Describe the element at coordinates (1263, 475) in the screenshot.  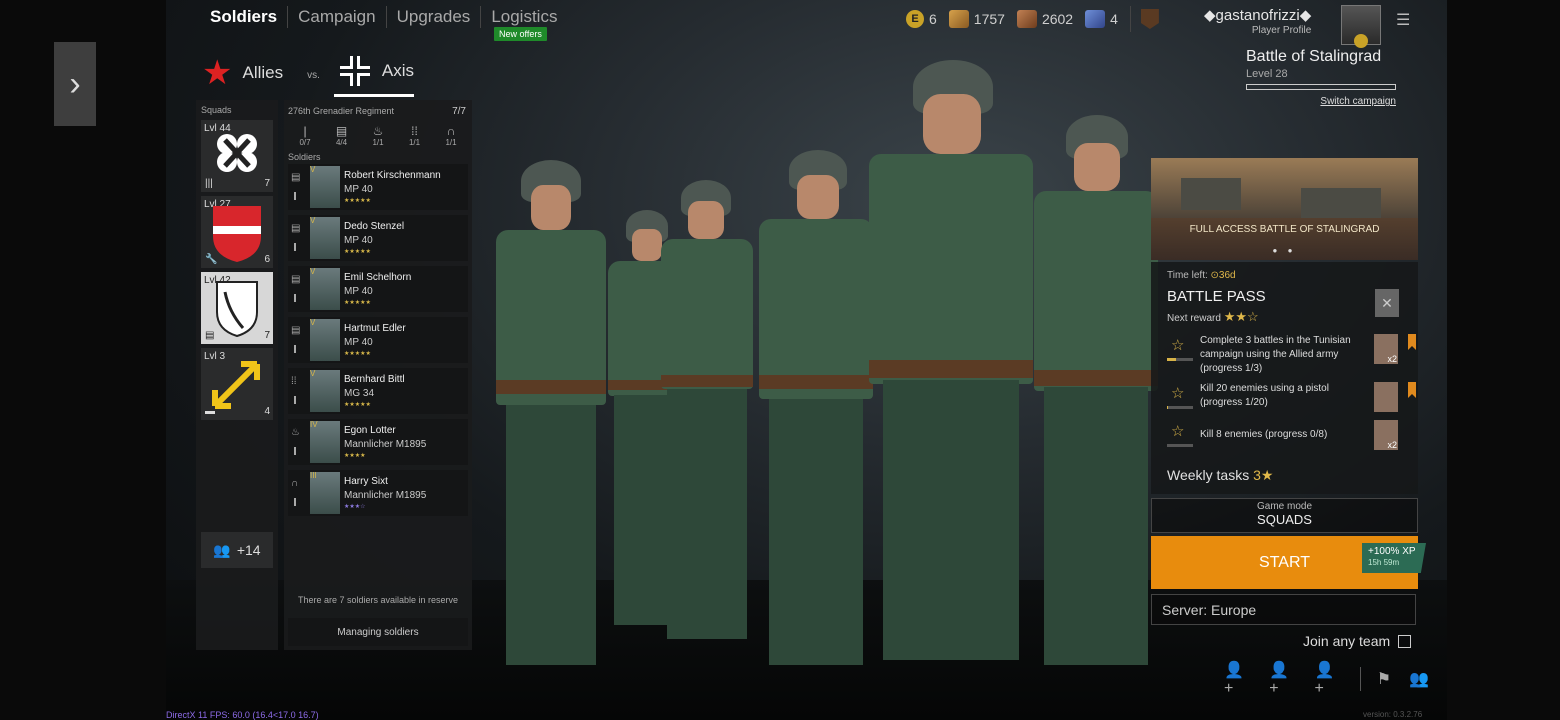
I see `weekly-tasks-count: 3★` at that location.